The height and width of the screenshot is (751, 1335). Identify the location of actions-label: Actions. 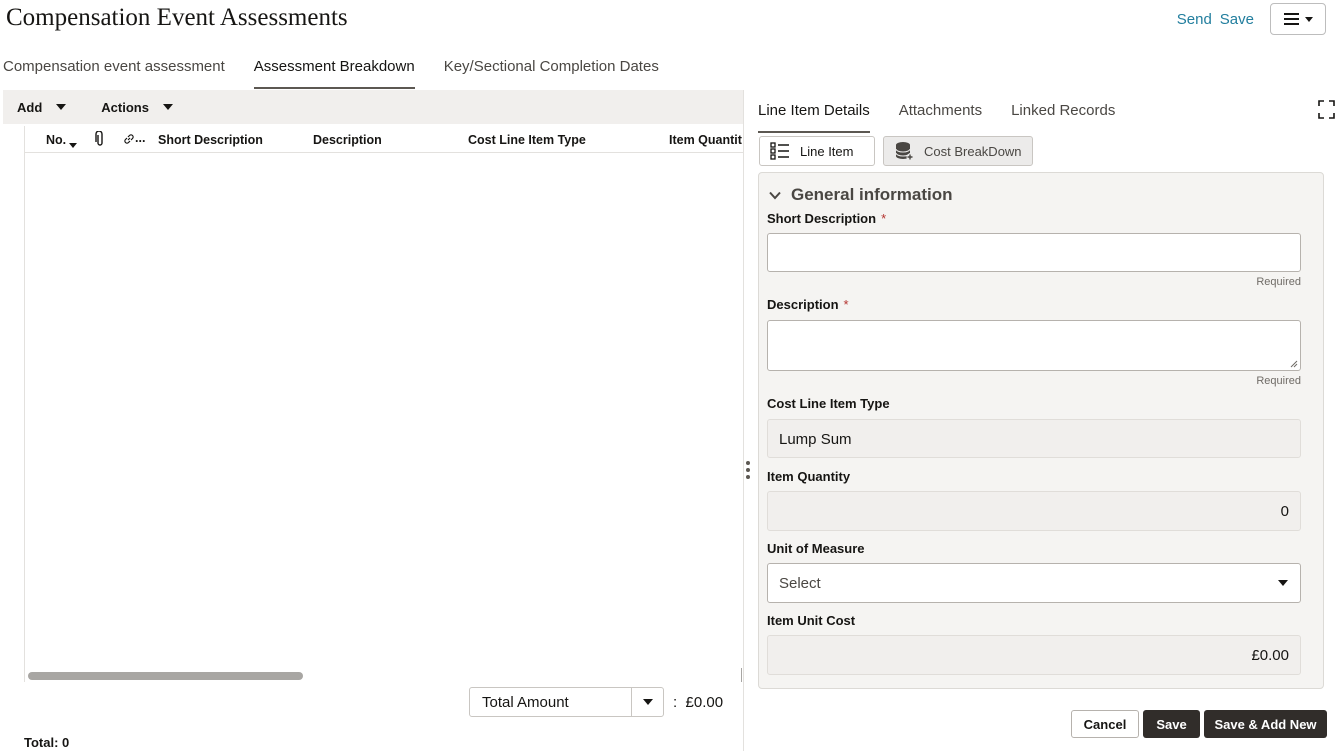
(125, 107).